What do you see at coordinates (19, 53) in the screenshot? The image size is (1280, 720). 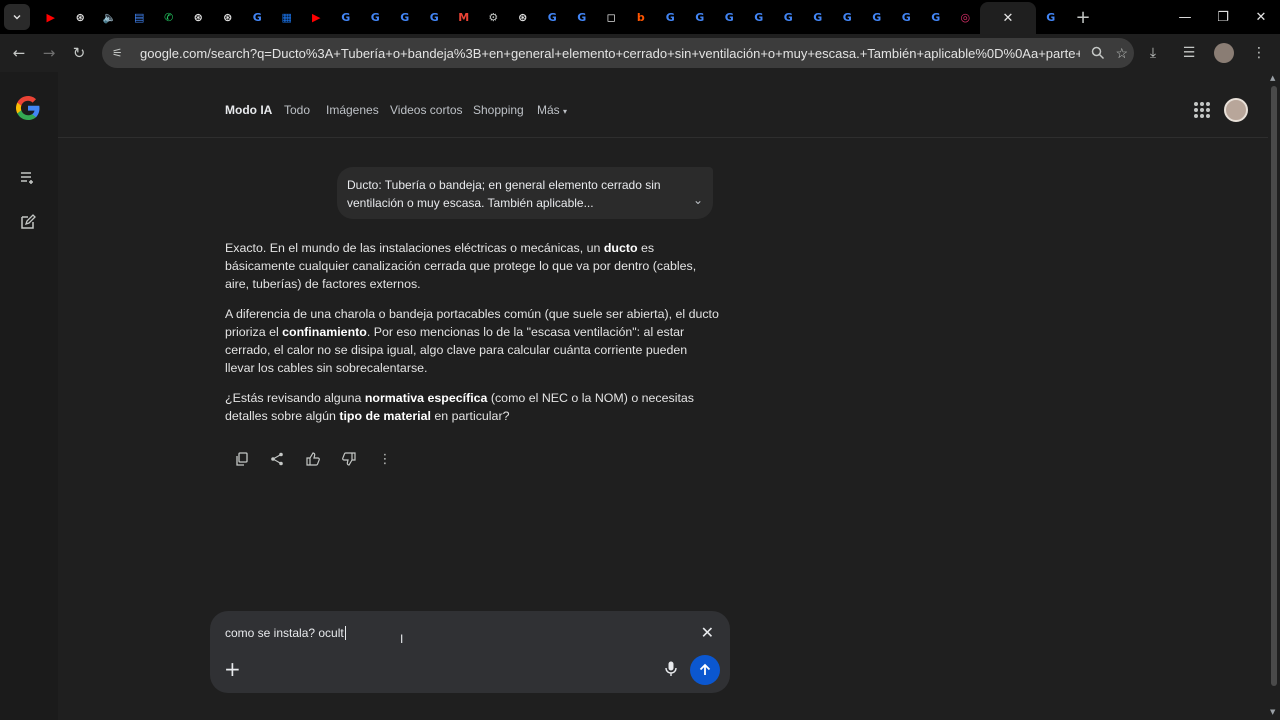 I see `back-icon: ←` at bounding box center [19, 53].